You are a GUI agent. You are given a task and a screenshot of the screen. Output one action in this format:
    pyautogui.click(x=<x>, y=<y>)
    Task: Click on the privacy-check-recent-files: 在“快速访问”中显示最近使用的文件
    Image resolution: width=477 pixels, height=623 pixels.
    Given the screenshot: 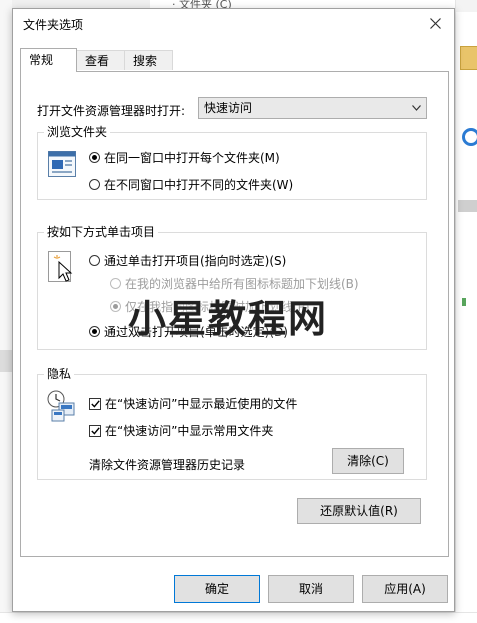 What is the action you would take?
    pyautogui.click(x=193, y=403)
    